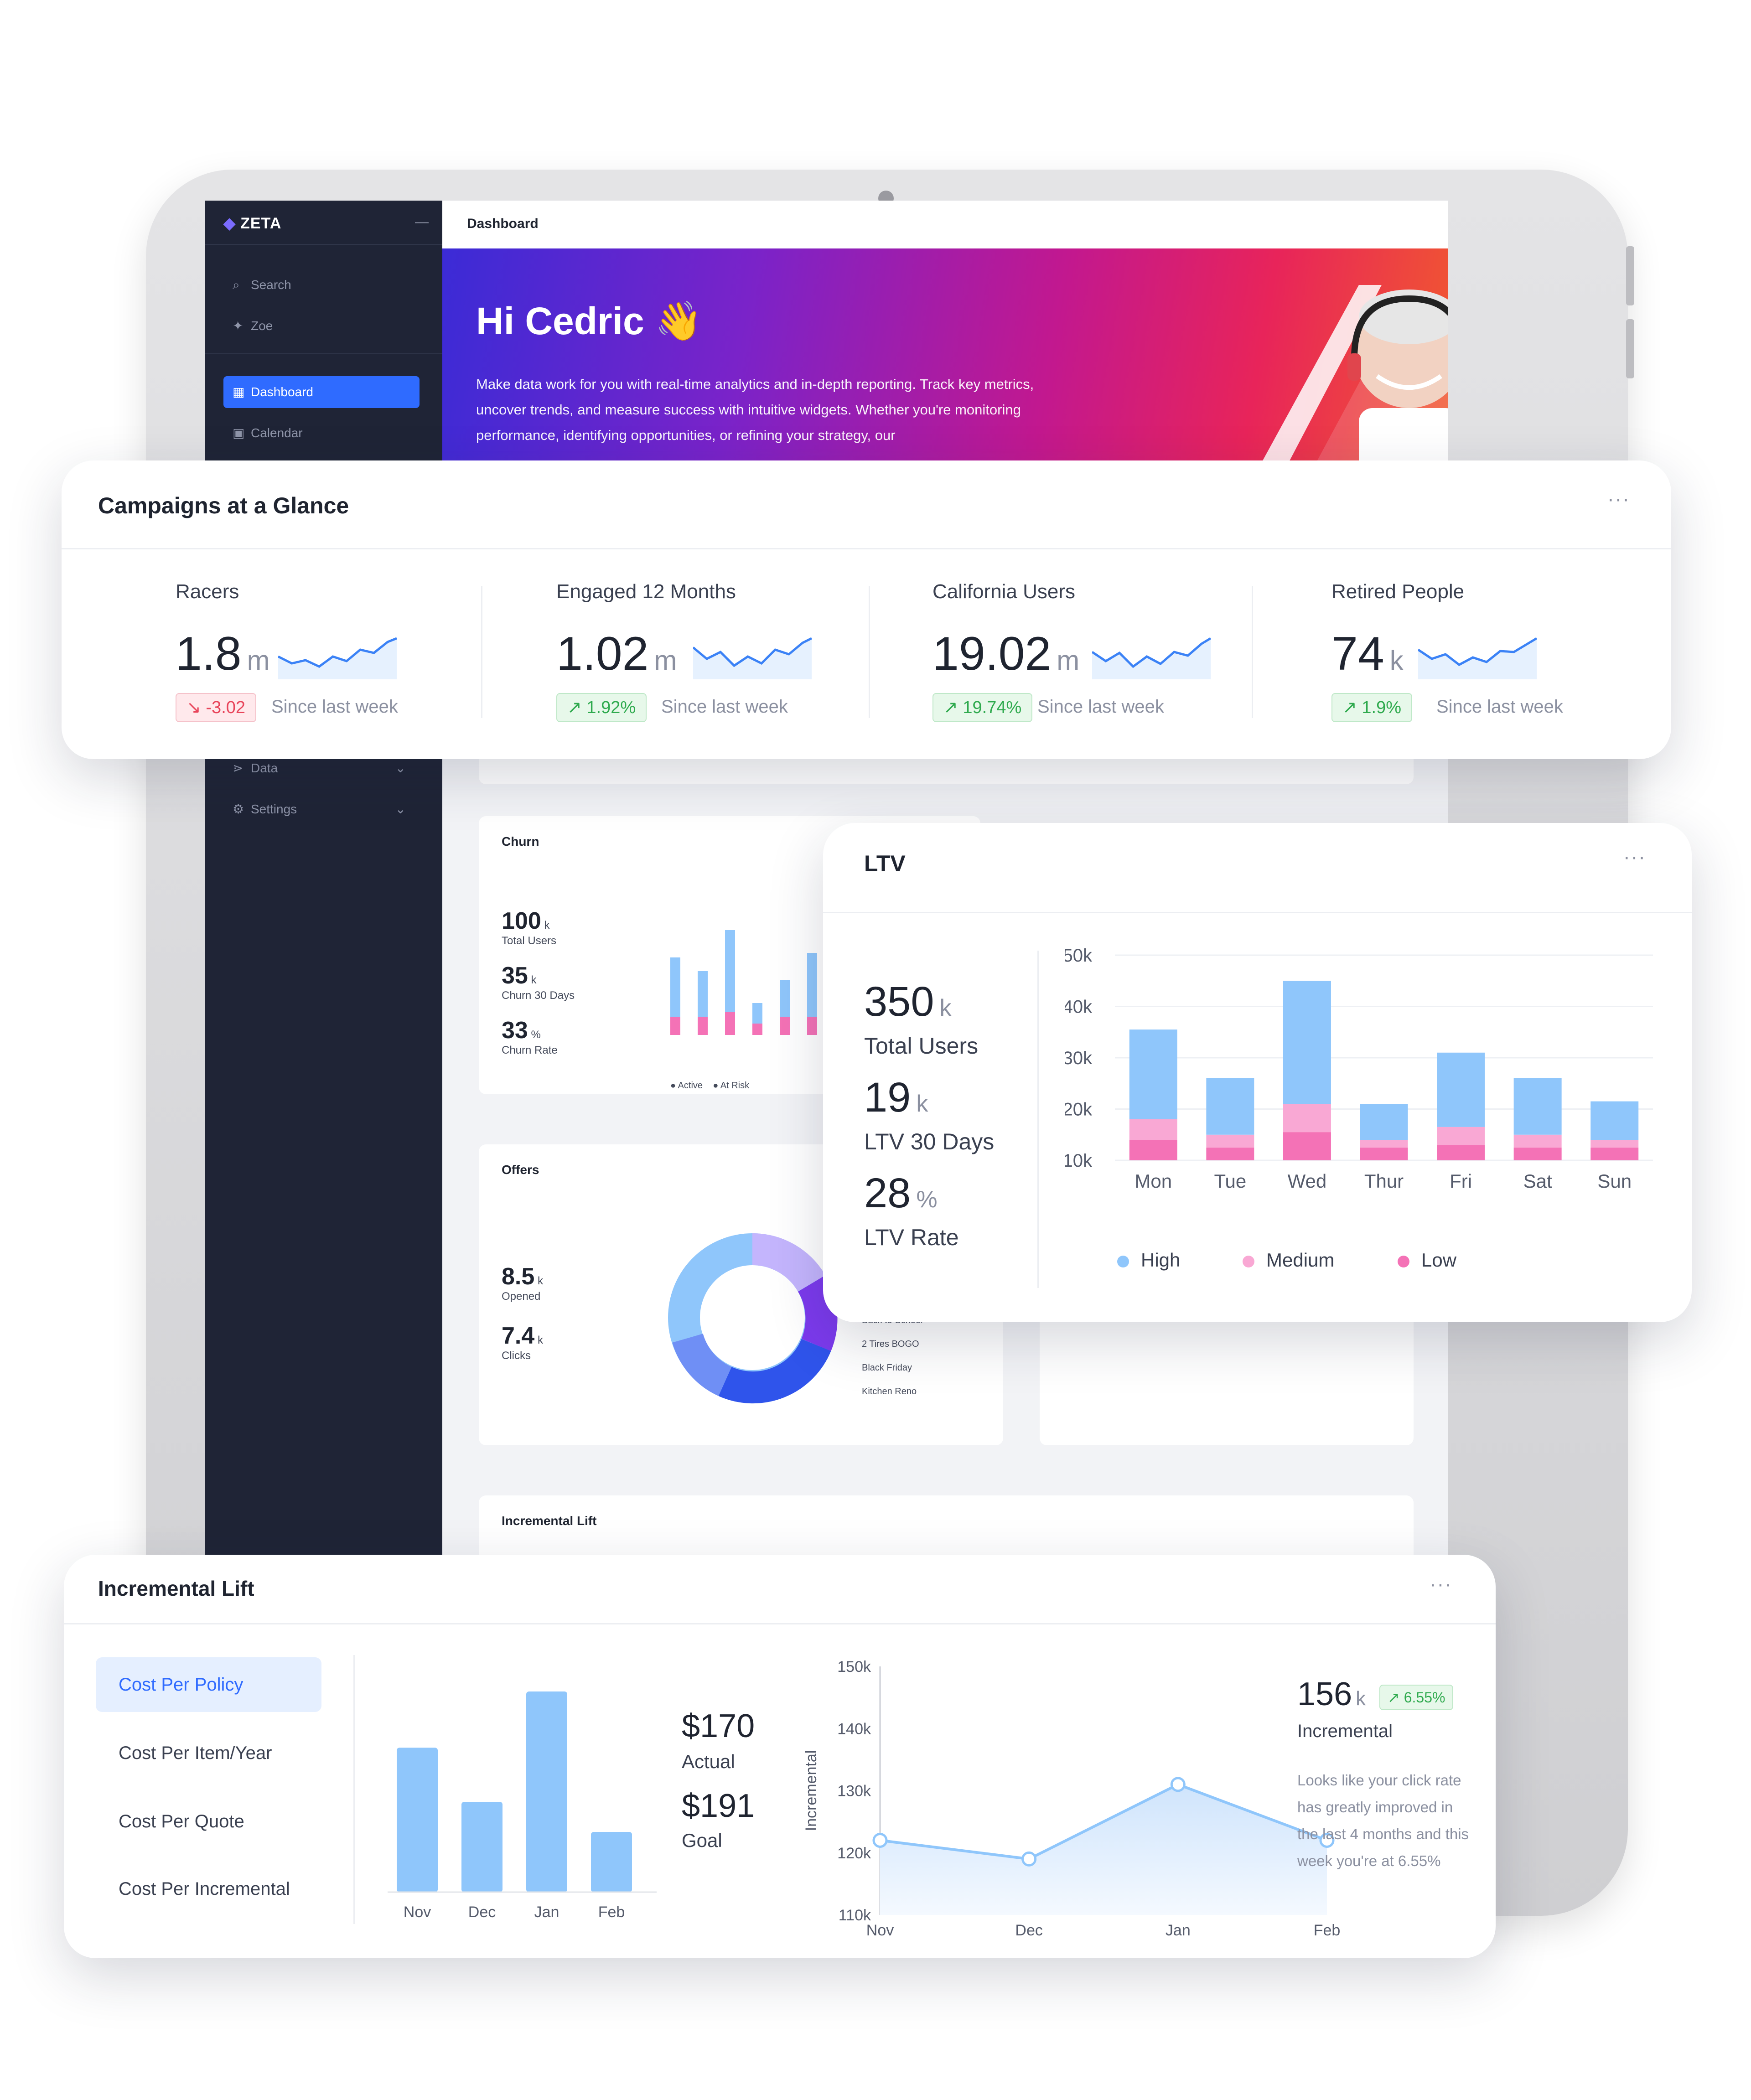  What do you see at coordinates (422, 222) in the screenshot?
I see `collapse-icon: —` at bounding box center [422, 222].